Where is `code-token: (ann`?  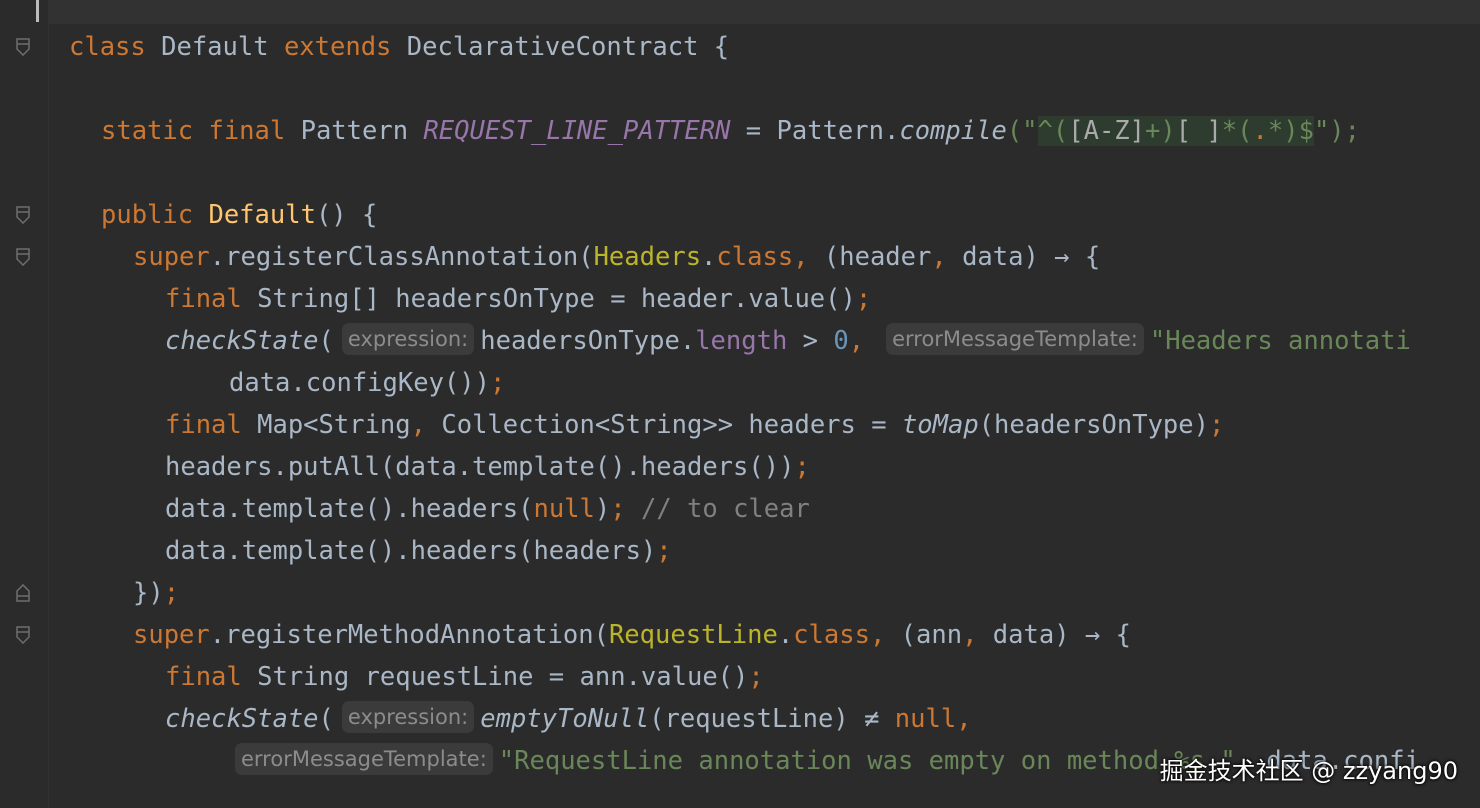
code-token: (ann is located at coordinates (924, 635).